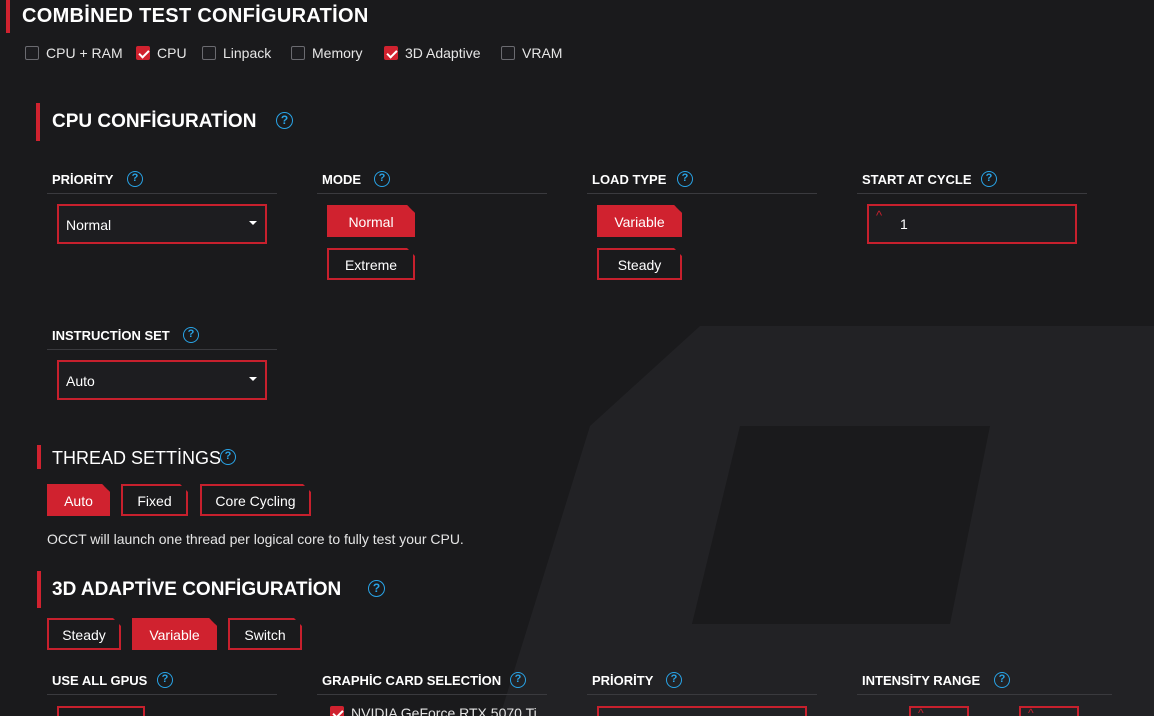  I want to click on checkbox-label-cpu-ram: CPU + RAM, so click(84, 53).